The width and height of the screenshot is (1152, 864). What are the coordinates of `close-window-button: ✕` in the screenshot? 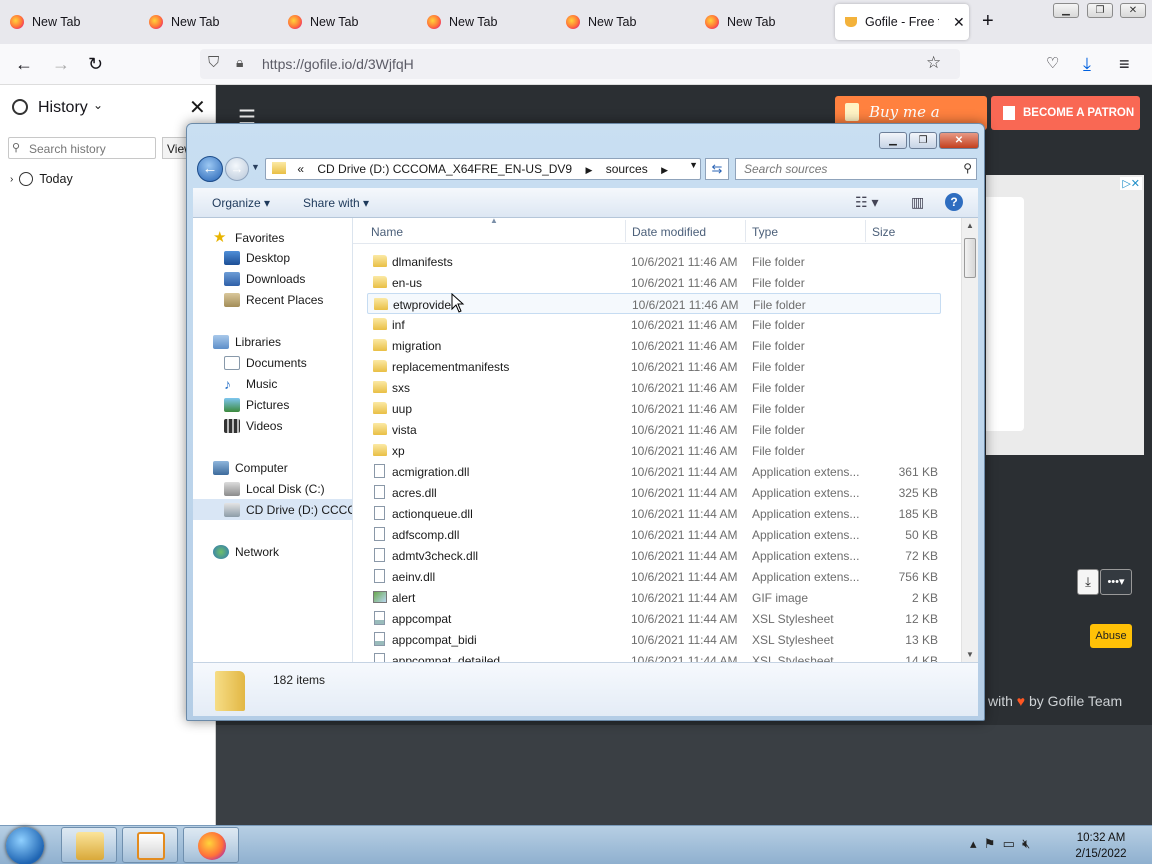 It's located at (1133, 10).